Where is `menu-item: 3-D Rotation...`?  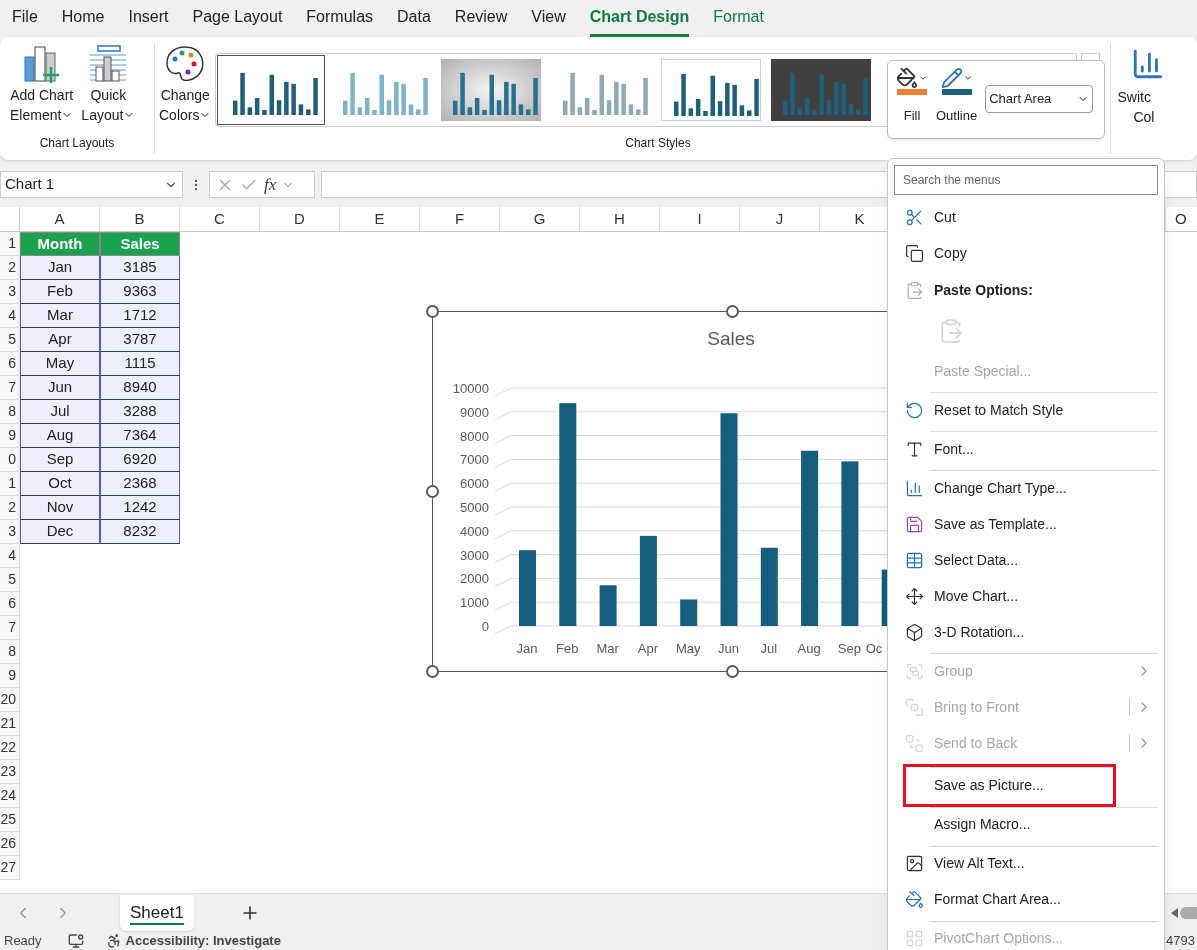 menu-item: 3-D Rotation... is located at coordinates (1026, 632).